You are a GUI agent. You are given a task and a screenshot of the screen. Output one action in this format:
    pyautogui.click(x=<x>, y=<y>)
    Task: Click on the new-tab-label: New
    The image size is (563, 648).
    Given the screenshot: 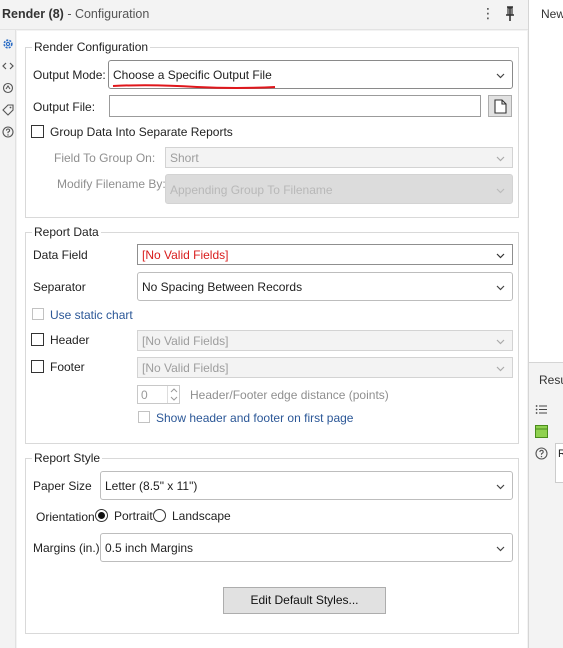 What is the action you would take?
    pyautogui.click(x=552, y=14)
    